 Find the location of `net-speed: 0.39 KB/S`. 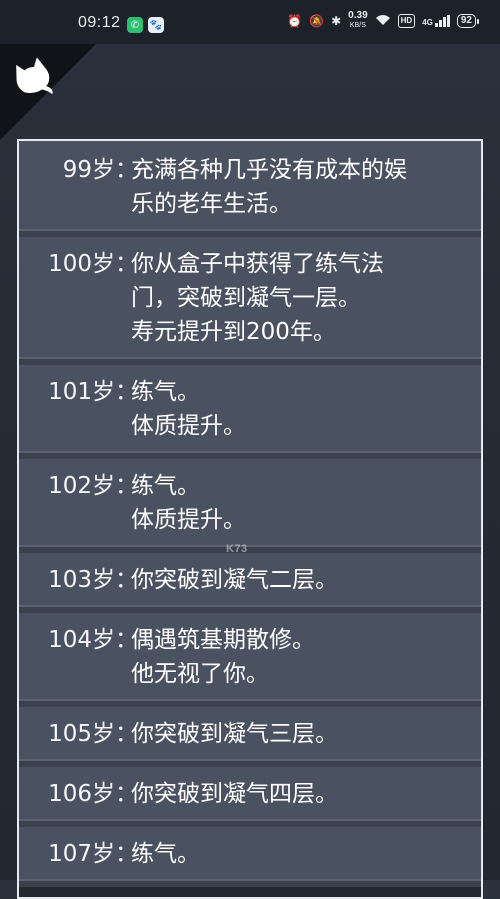

net-speed: 0.39 KB/S is located at coordinates (358, 20).